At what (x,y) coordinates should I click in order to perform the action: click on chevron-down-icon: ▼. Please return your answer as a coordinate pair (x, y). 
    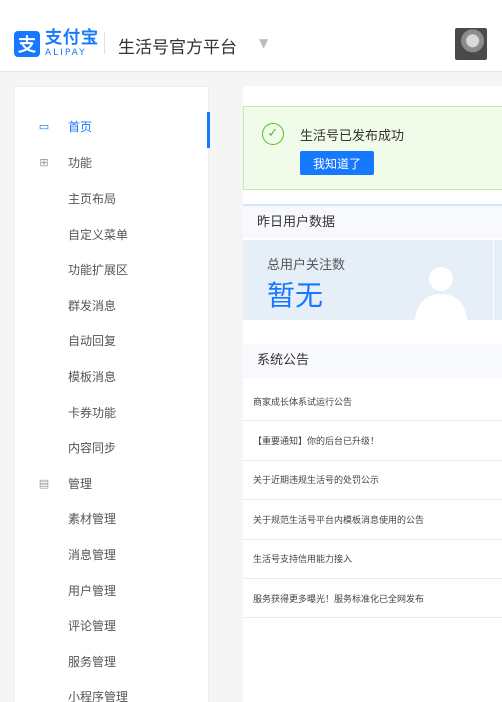
    Looking at the image, I should click on (263, 43).